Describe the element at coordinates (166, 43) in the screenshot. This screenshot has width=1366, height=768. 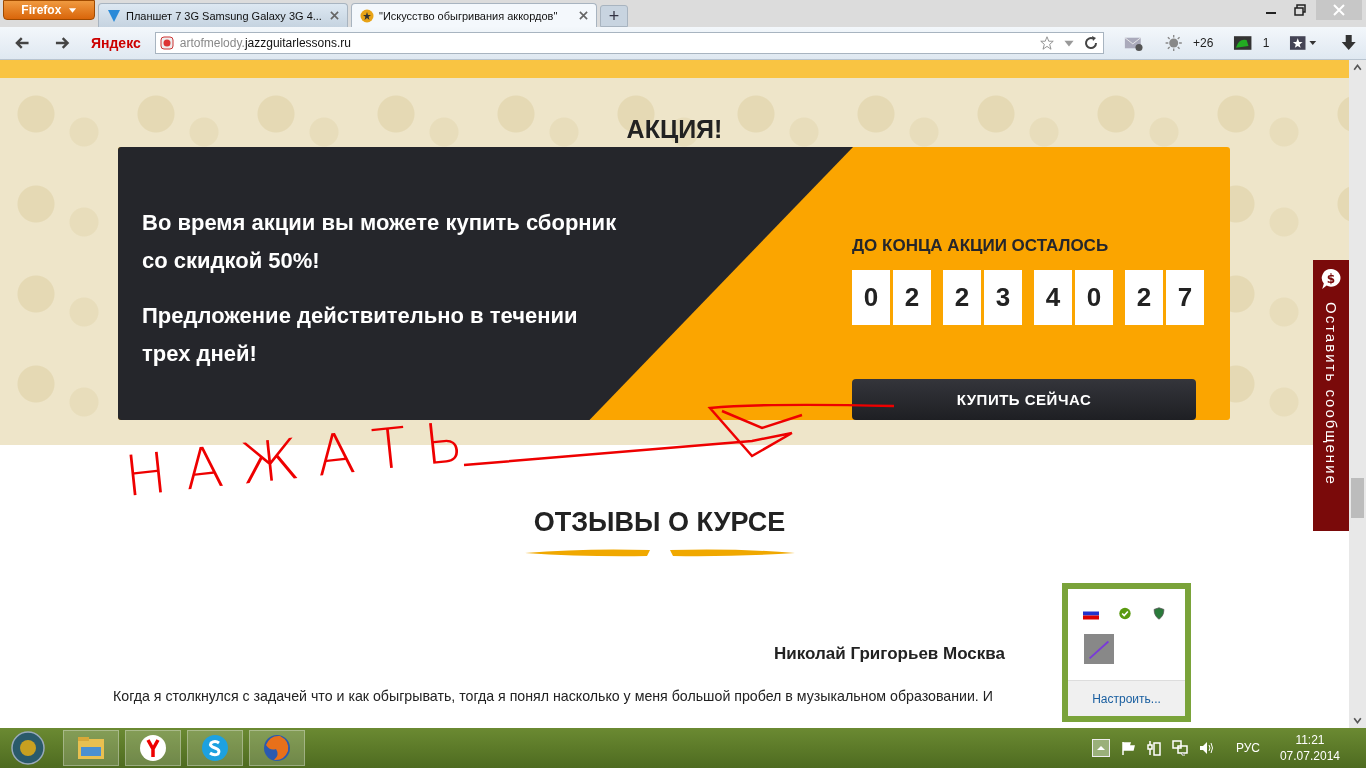
I see `site-identity-icon` at that location.